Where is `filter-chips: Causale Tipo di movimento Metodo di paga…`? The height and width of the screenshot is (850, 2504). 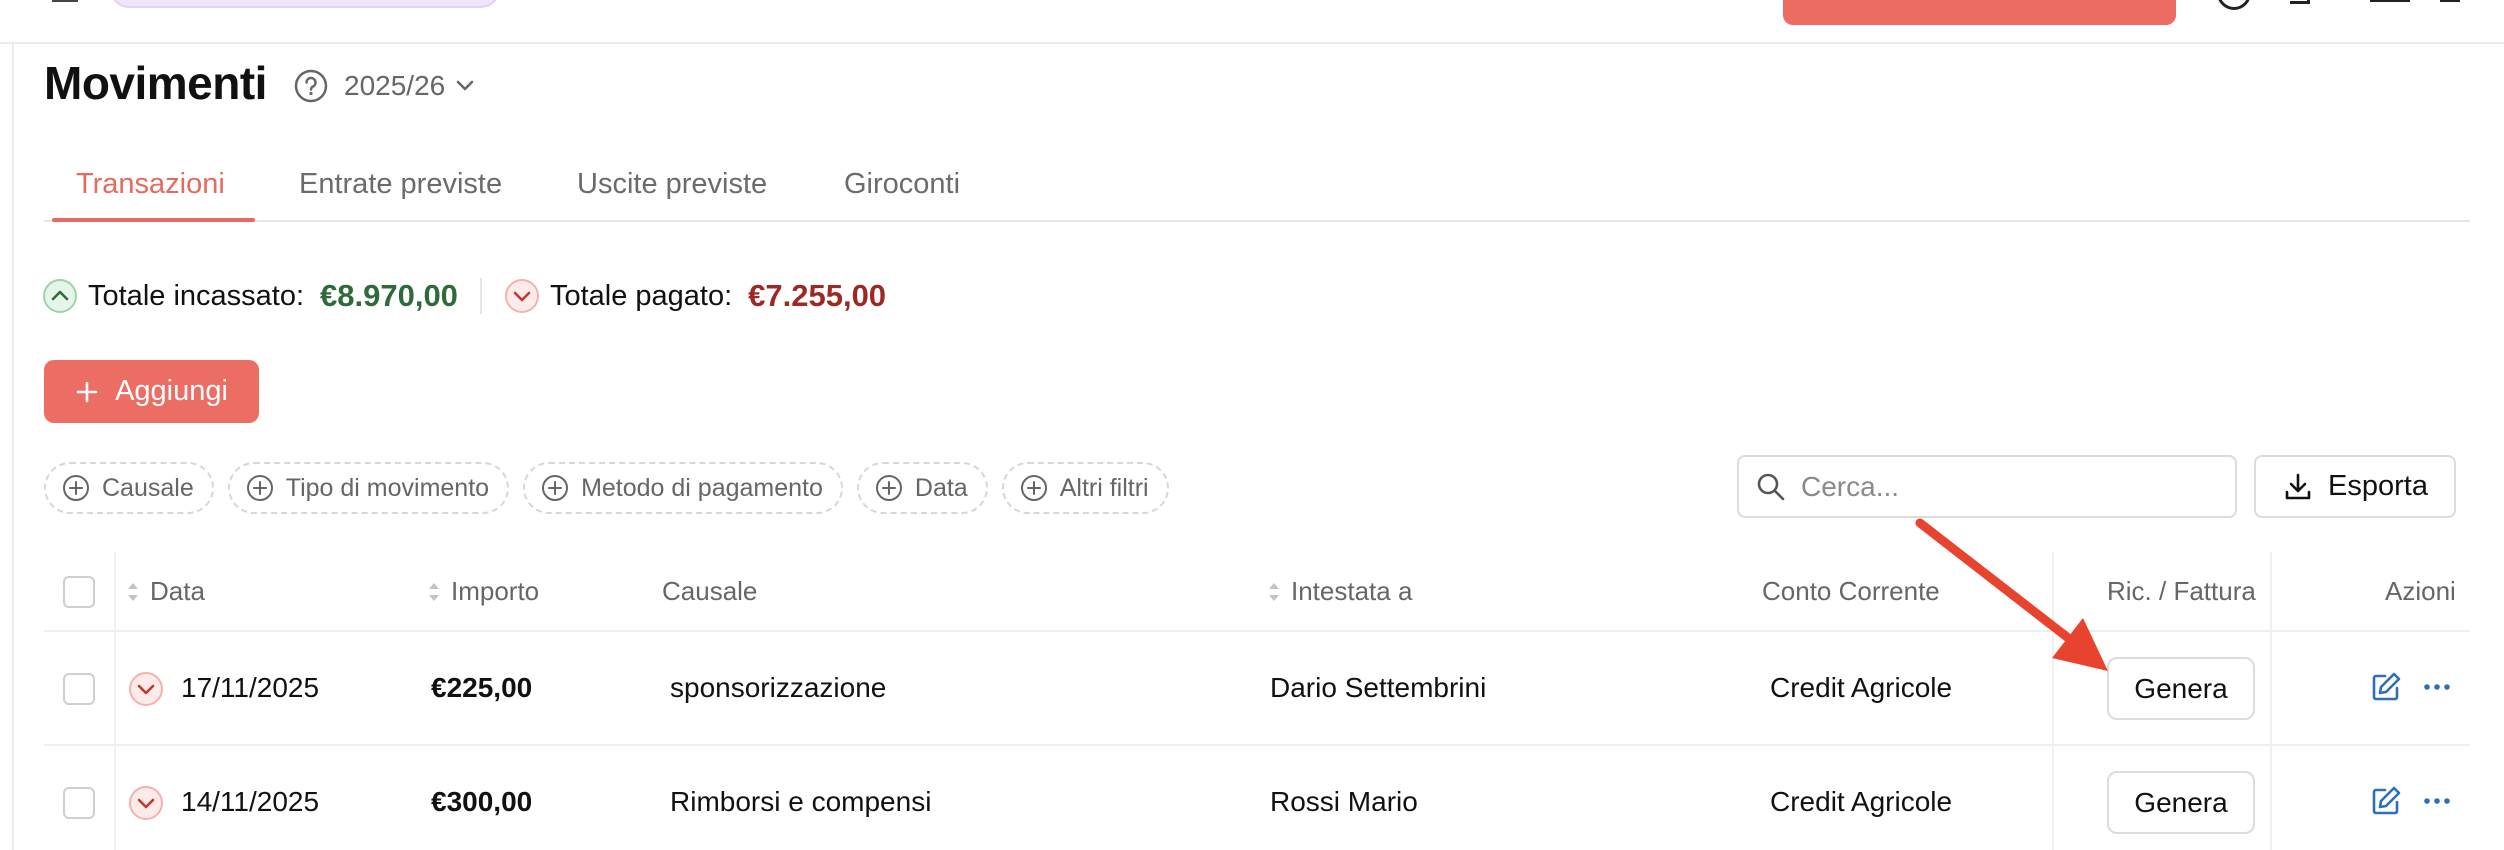
filter-chips: Causale Tipo di movimento Metodo di paga… is located at coordinates (606, 488).